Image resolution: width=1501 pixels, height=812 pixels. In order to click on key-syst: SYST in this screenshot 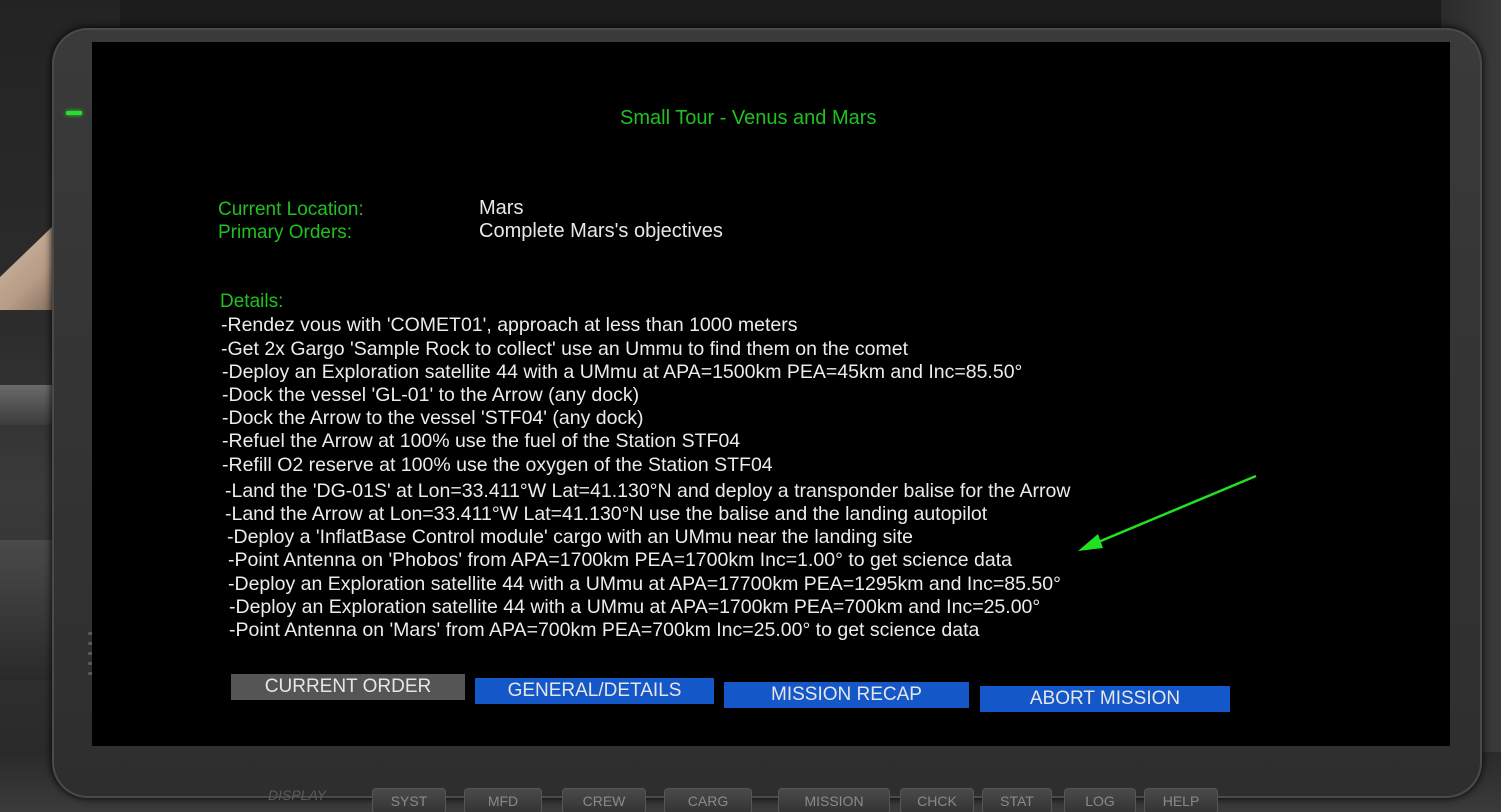, I will do `click(409, 800)`.